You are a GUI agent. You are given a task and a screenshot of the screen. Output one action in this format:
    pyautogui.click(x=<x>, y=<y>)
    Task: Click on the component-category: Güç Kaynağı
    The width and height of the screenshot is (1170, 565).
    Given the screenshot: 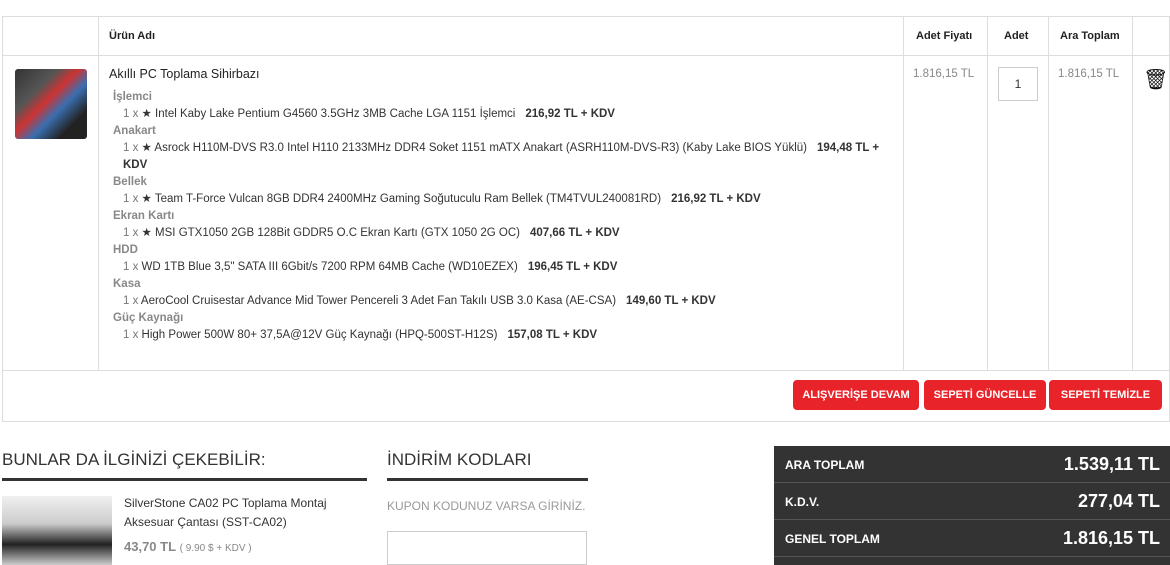 What is the action you would take?
    pyautogui.click(x=148, y=318)
    